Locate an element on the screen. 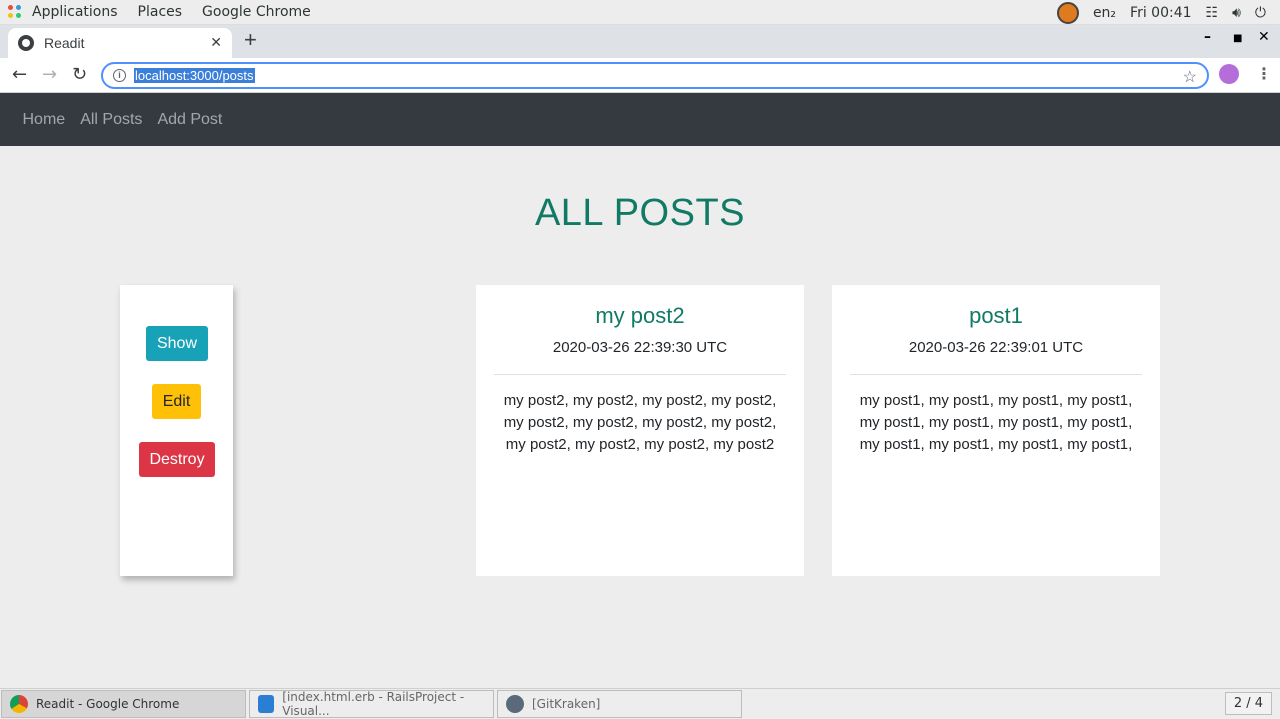 This screenshot has width=1280, height=719. minimize-window-button: – is located at coordinates (1207, 37).